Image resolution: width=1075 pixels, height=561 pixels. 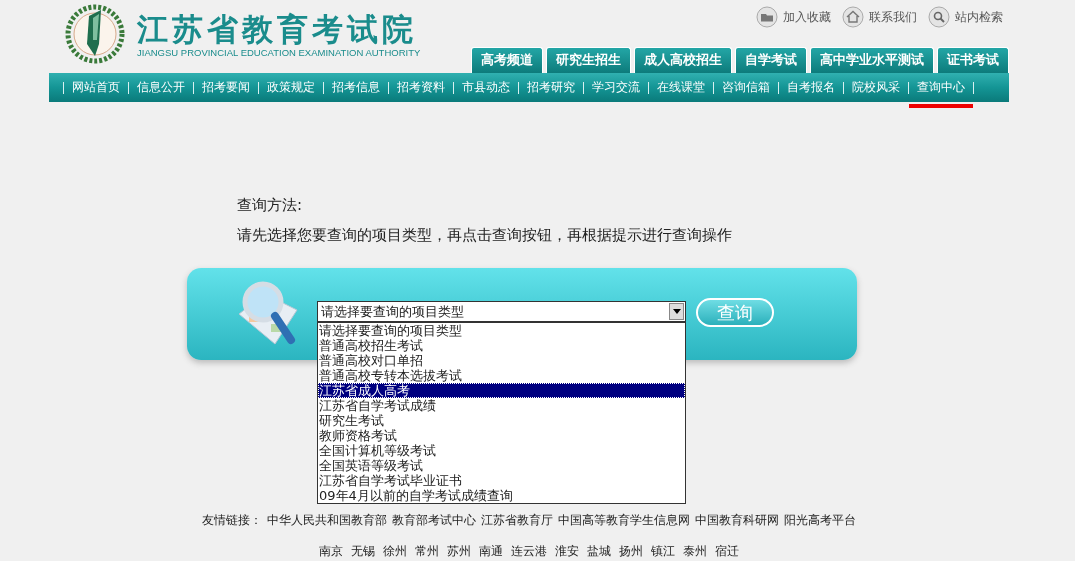 I want to click on instructions-heading: 查询方法:, so click(x=270, y=205).